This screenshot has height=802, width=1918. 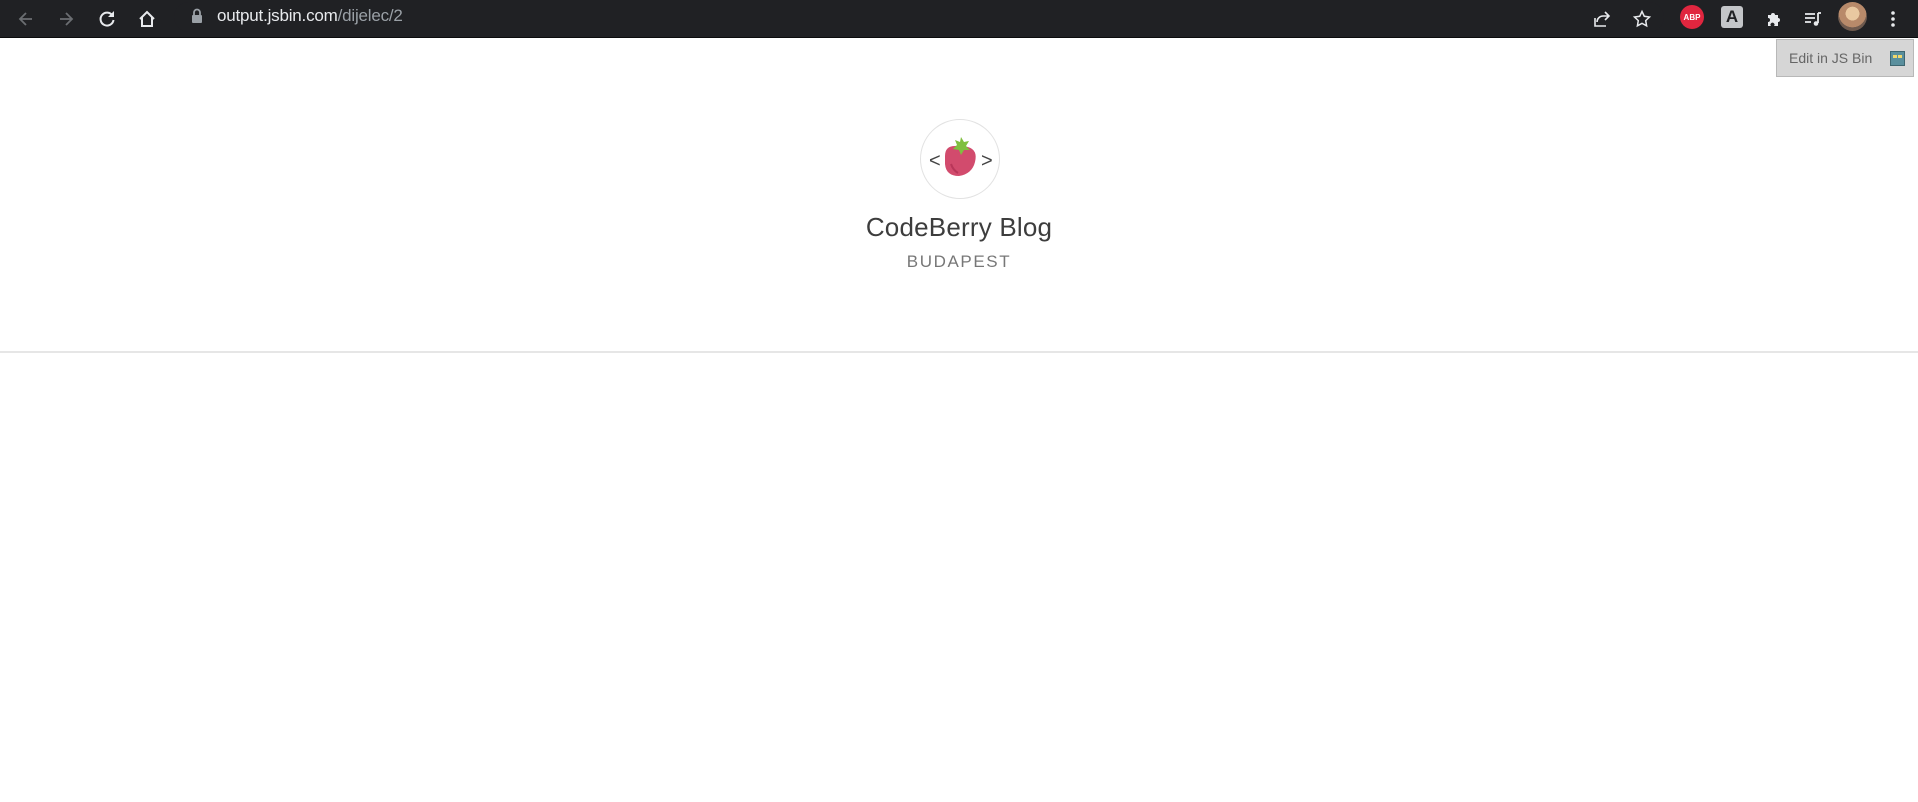 I want to click on kebab-menu-icon, so click(x=1893, y=19).